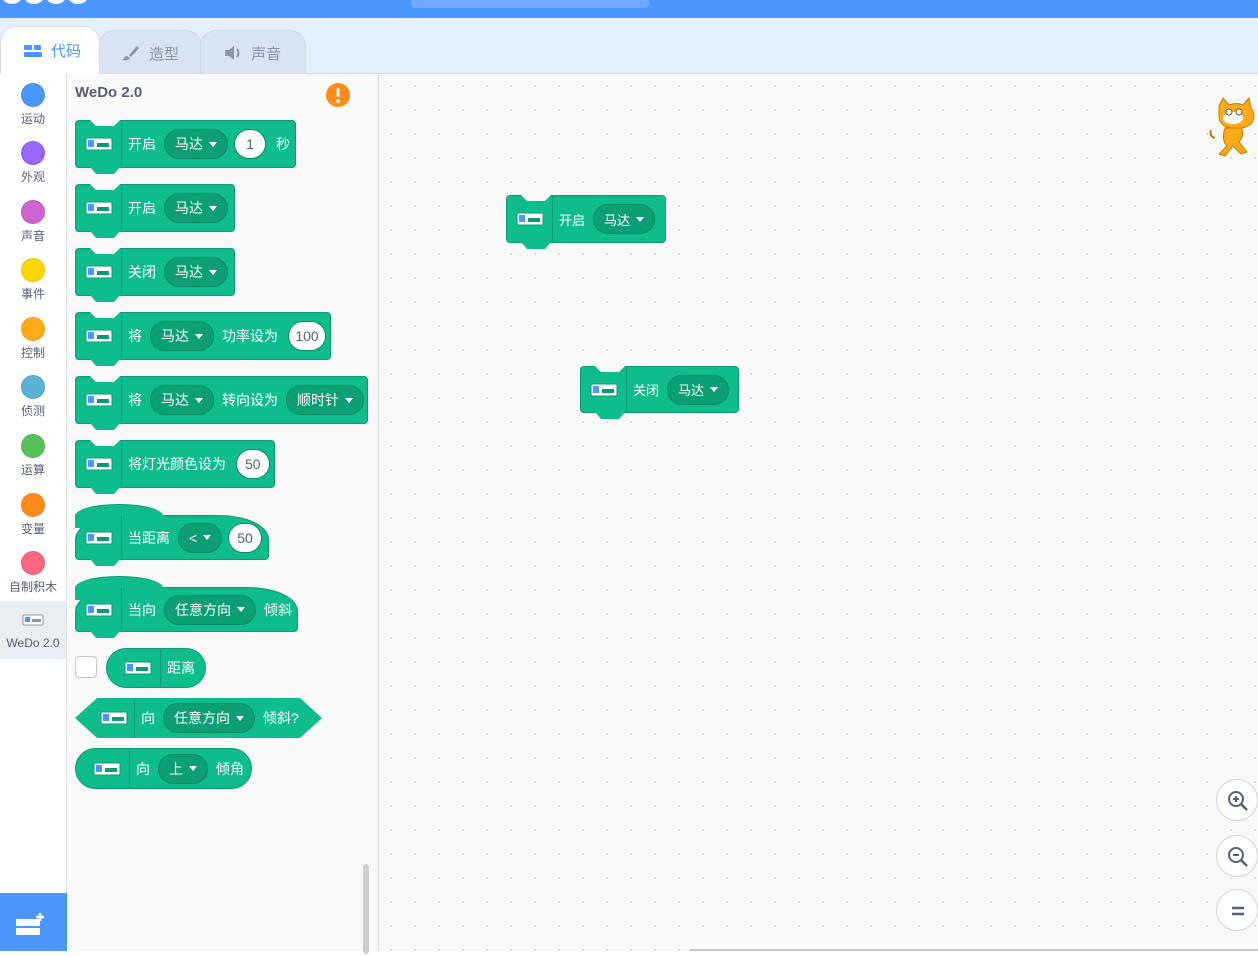 This screenshot has width=1258, height=956. Describe the element at coordinates (32, 411) in the screenshot. I see `category-label: 侦测` at that location.